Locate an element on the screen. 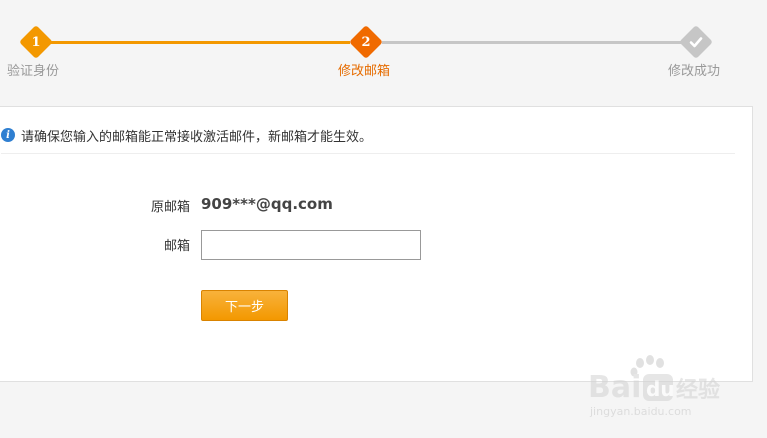 This screenshot has width=767, height=438. step-3-label: 修改成功 is located at coordinates (694, 71).